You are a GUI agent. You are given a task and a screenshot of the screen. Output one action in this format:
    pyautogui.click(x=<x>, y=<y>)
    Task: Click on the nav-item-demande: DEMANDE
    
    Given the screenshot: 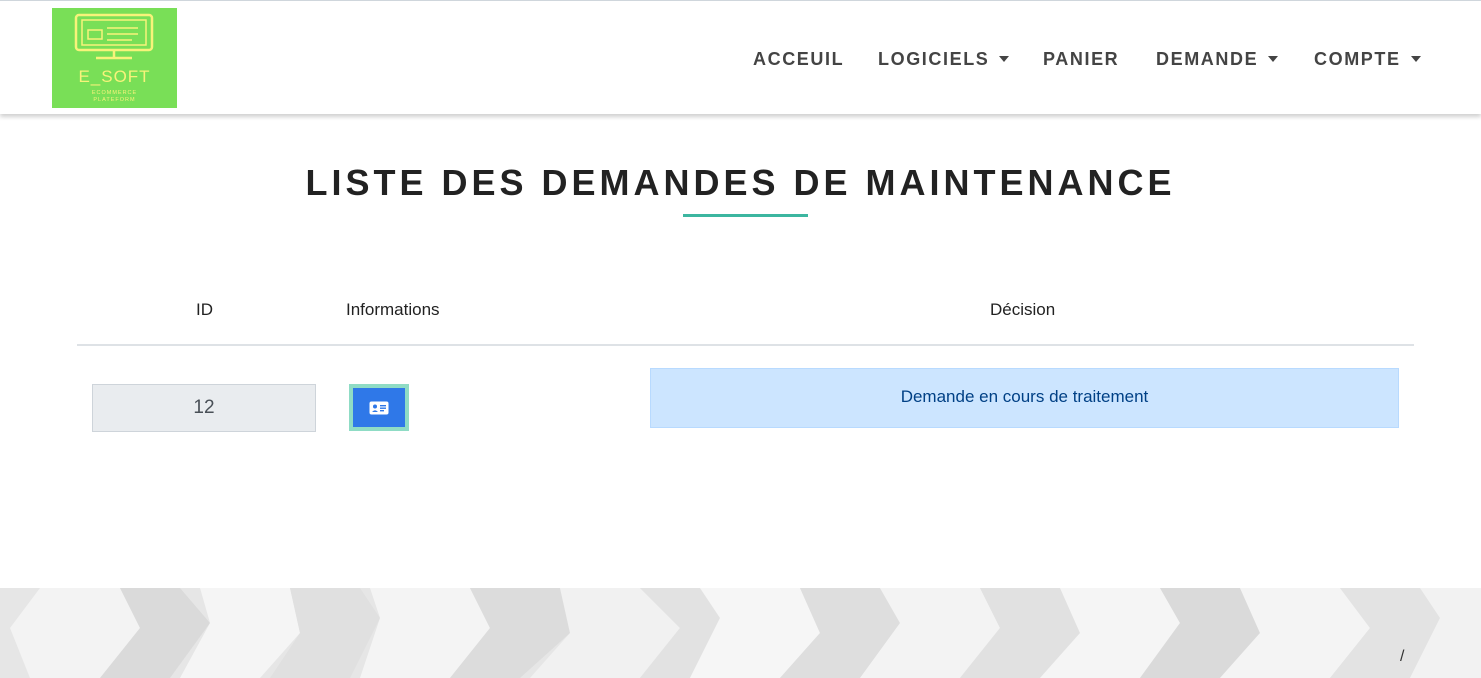 What is the action you would take?
    pyautogui.click(x=1217, y=59)
    